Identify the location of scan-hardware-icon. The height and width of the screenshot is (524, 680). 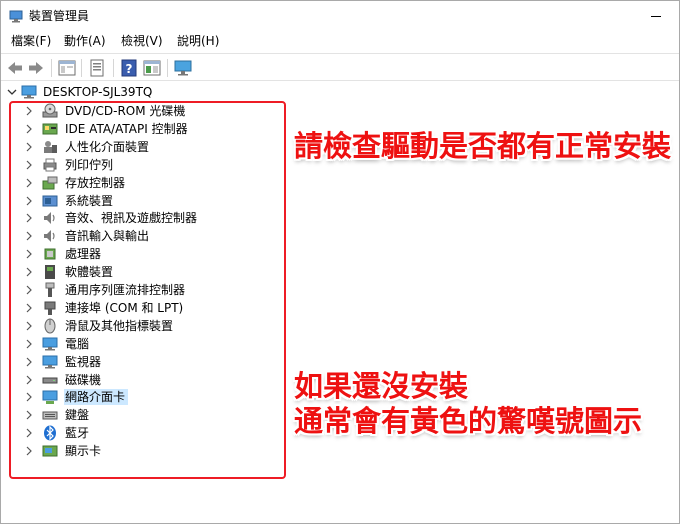
(183, 68).